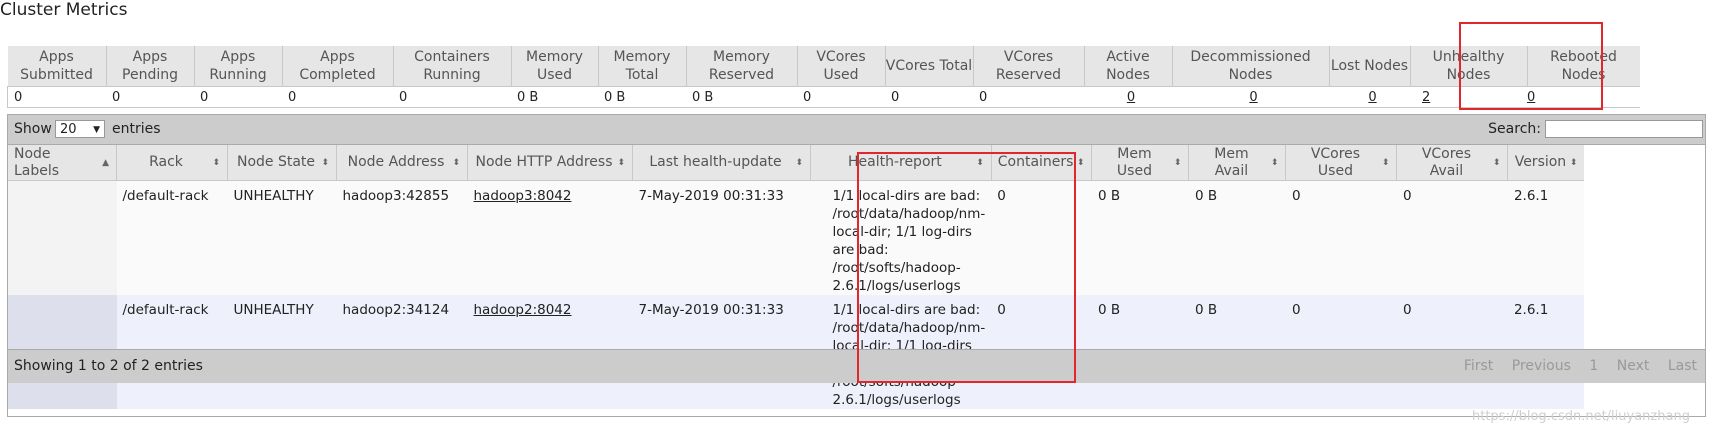  What do you see at coordinates (150, 97) in the screenshot?
I see `apps-pending-value: 0` at bounding box center [150, 97].